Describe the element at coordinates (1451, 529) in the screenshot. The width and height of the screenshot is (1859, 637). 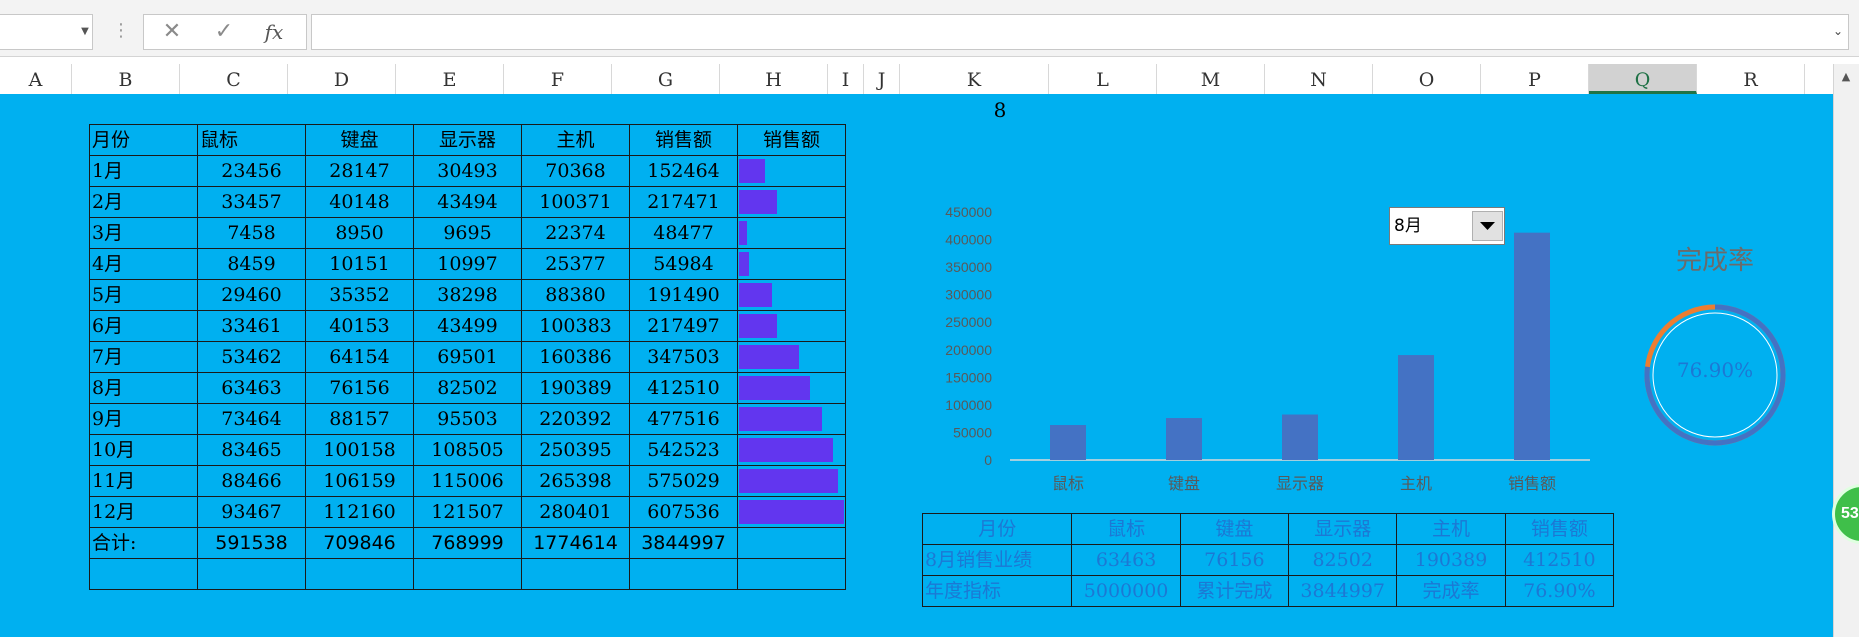
I see `summary-cell: 主机` at that location.